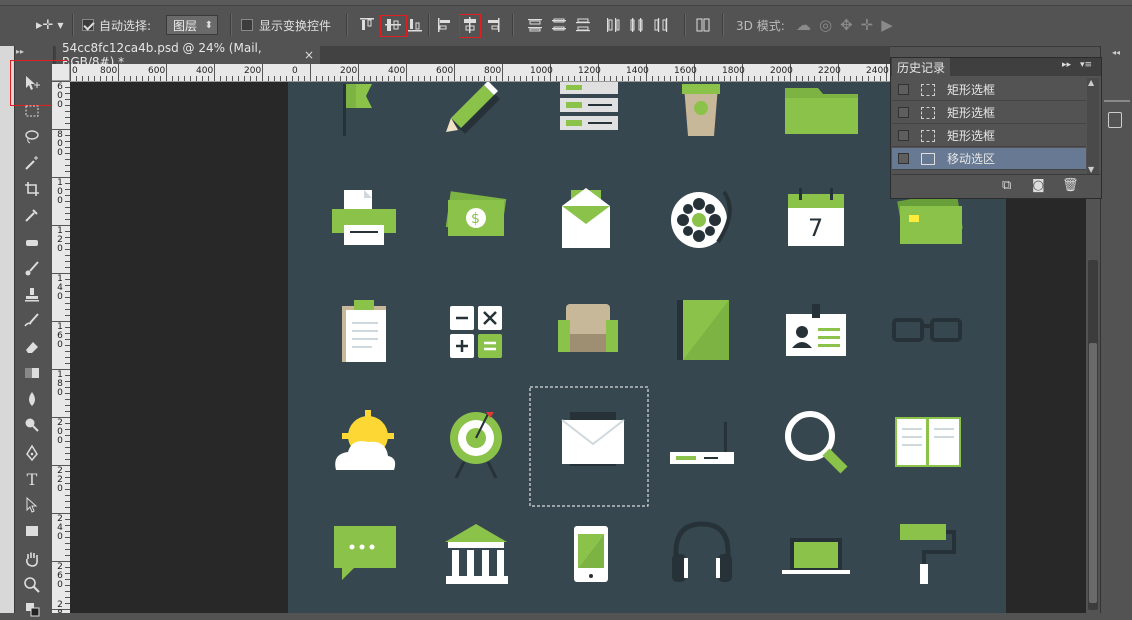  I want to click on panel-expand-icon: ▸▸, so click(1066, 65).